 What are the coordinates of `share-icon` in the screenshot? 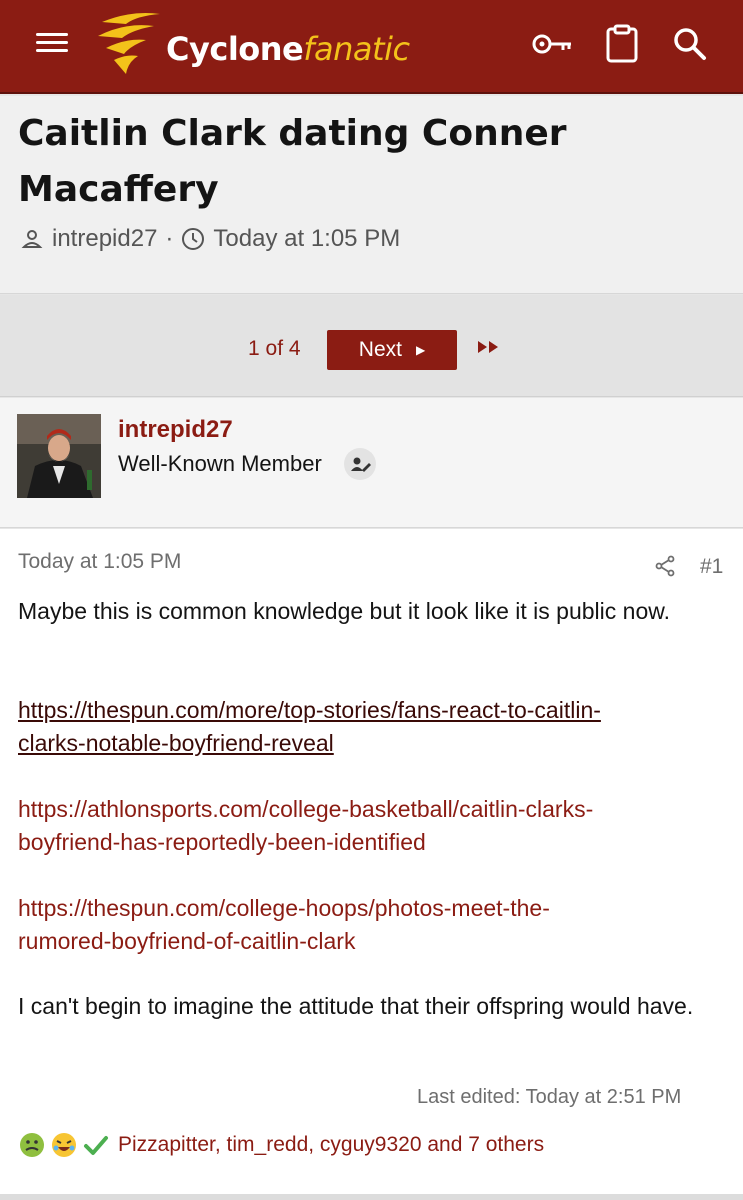 It's located at (665, 566).